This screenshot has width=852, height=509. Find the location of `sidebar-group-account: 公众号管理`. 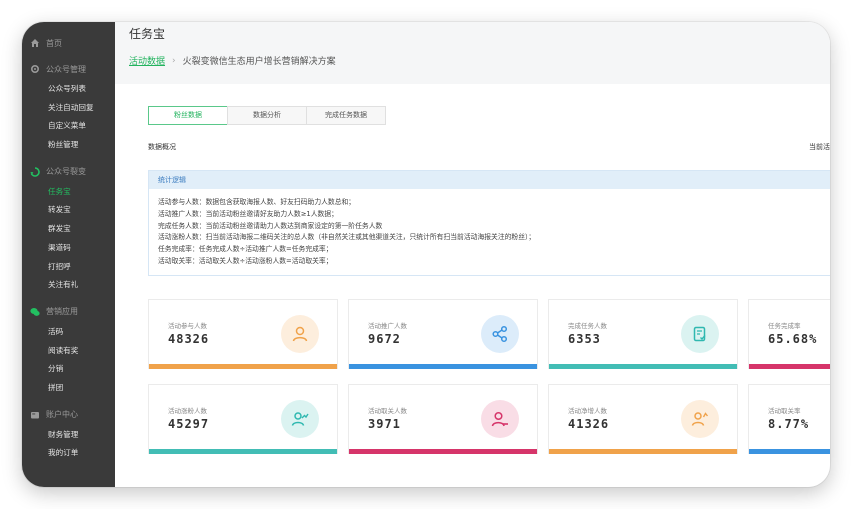

sidebar-group-account: 公众号管理 is located at coordinates (68, 69).